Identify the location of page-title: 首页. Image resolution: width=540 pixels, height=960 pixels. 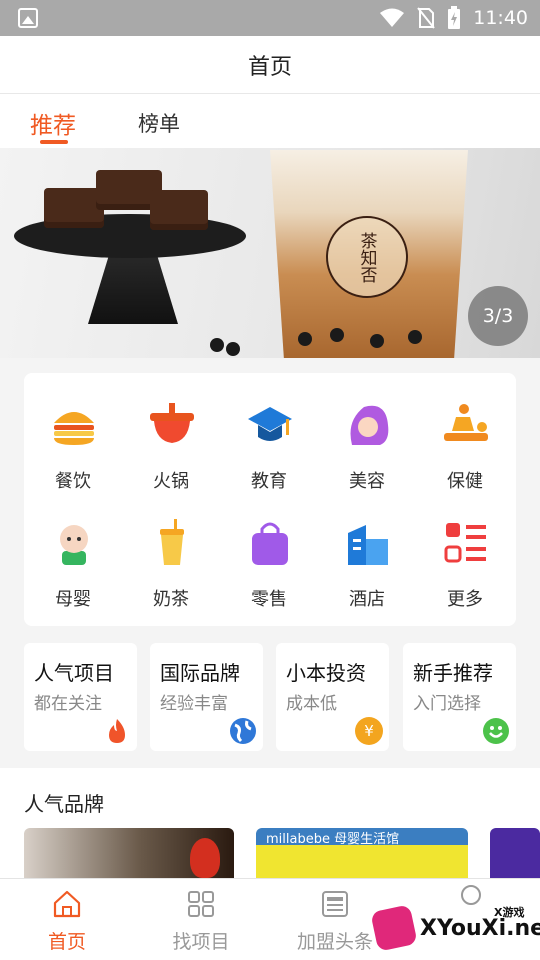
(269, 67).